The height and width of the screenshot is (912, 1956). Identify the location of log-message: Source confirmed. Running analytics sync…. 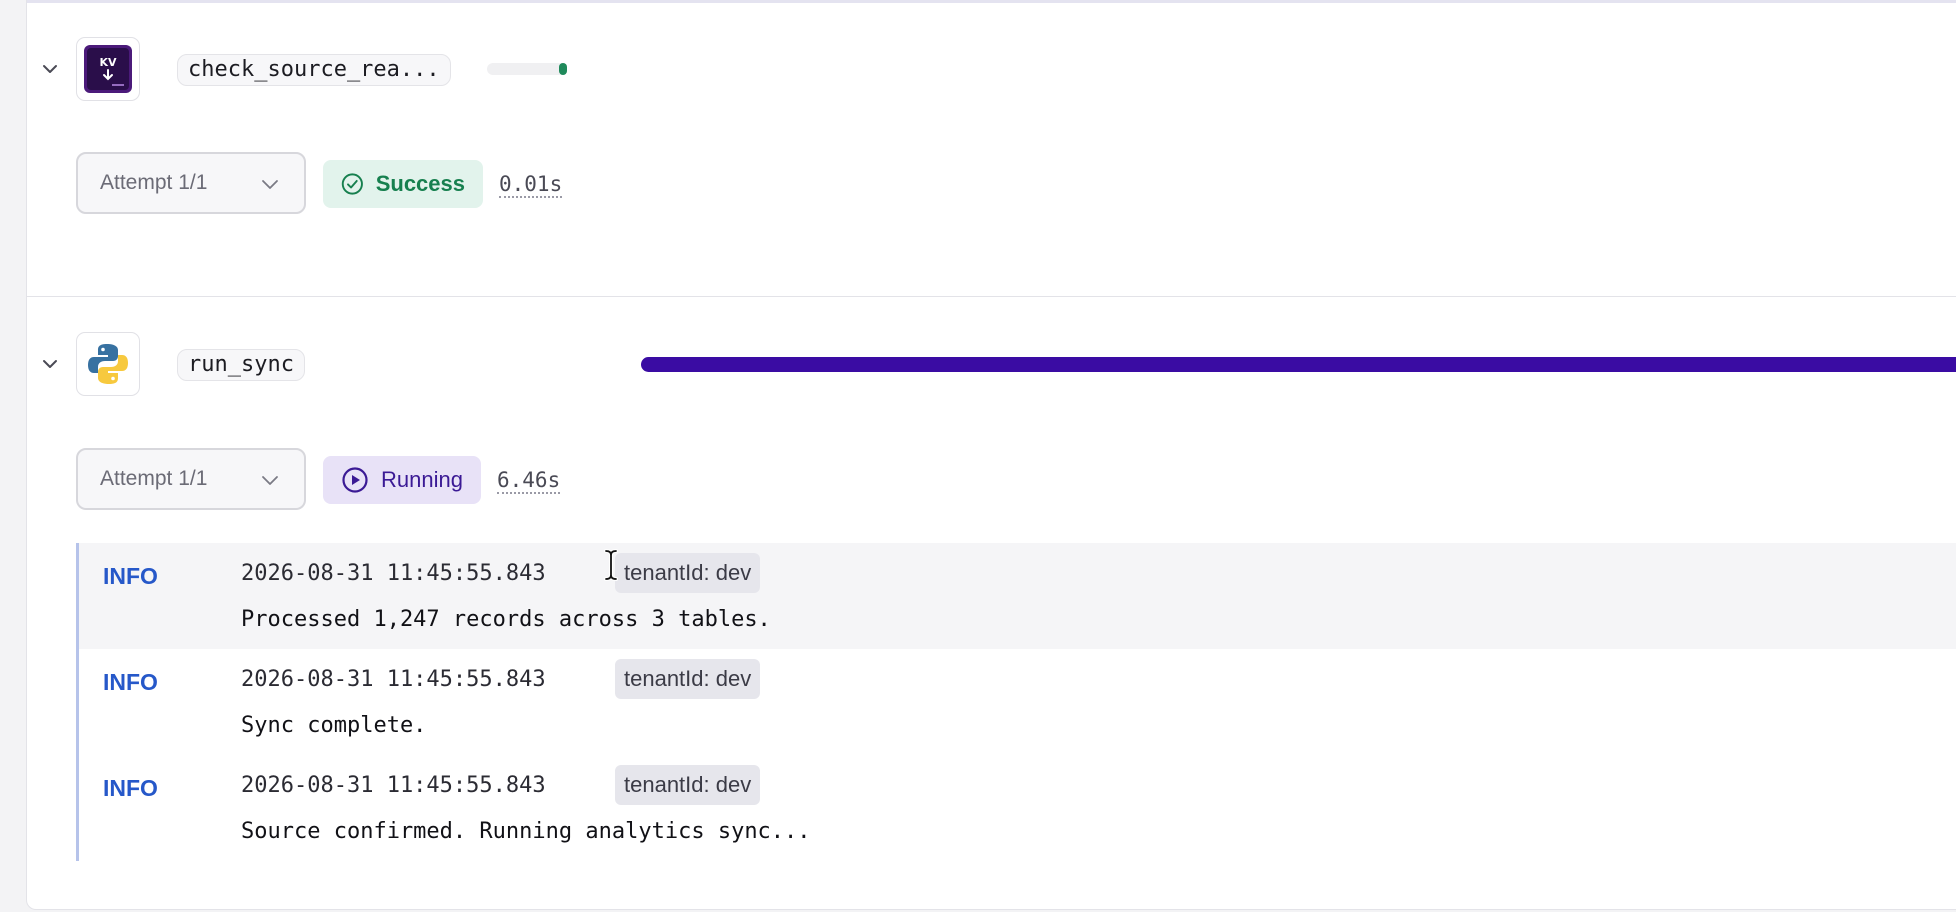
(526, 831).